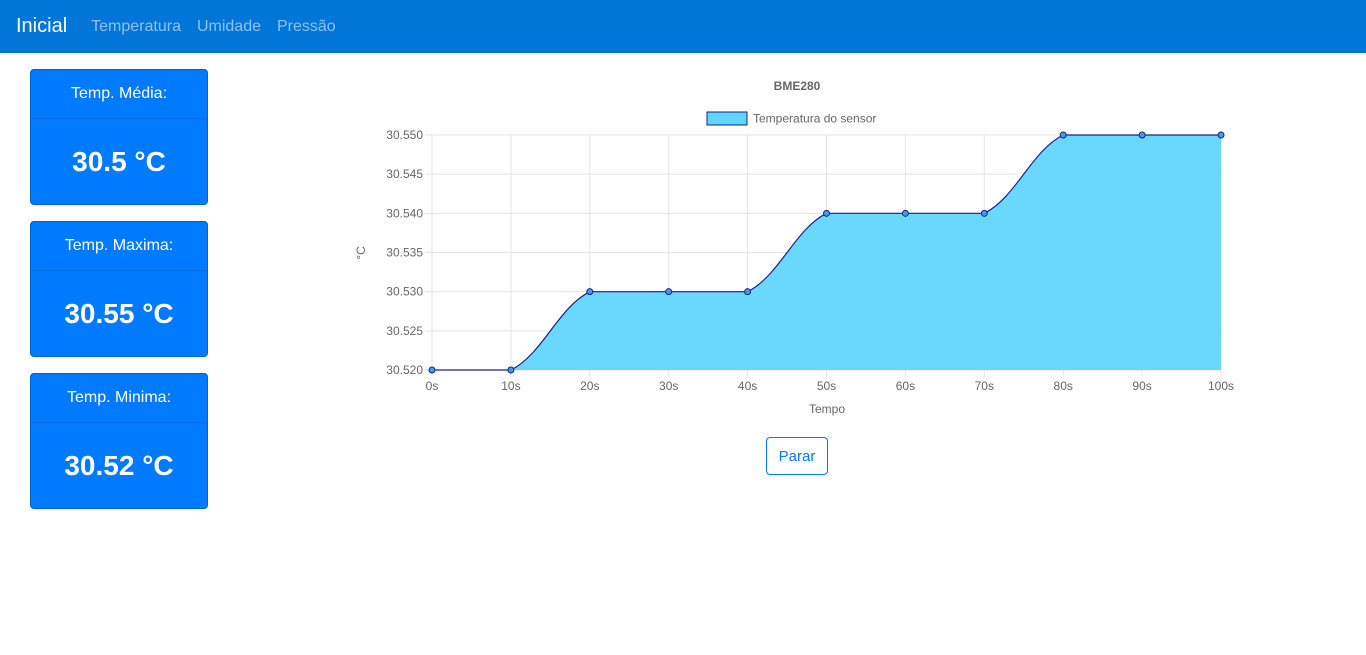 Image resolution: width=1366 pixels, height=655 pixels. I want to click on card-title: Temp. Maxima:, so click(119, 246).